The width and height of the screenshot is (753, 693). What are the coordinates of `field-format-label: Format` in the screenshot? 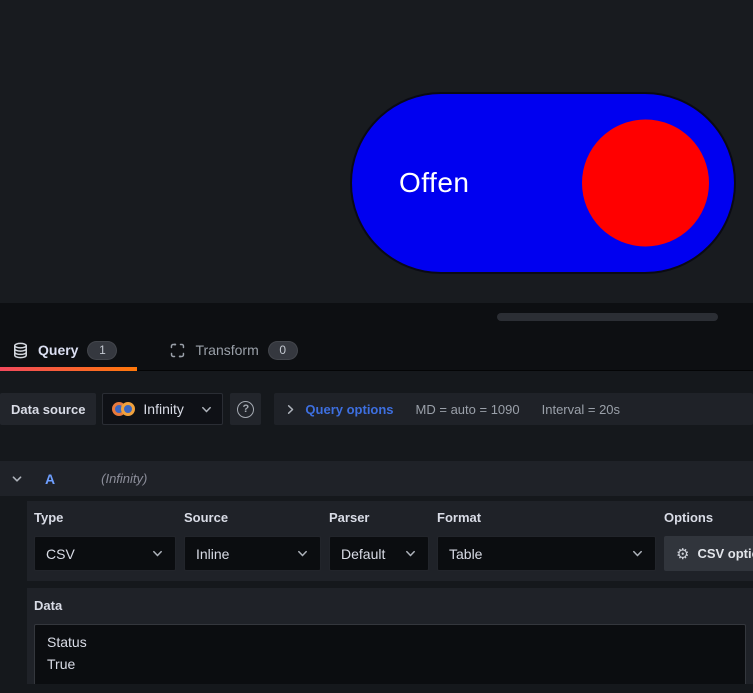 It's located at (459, 517).